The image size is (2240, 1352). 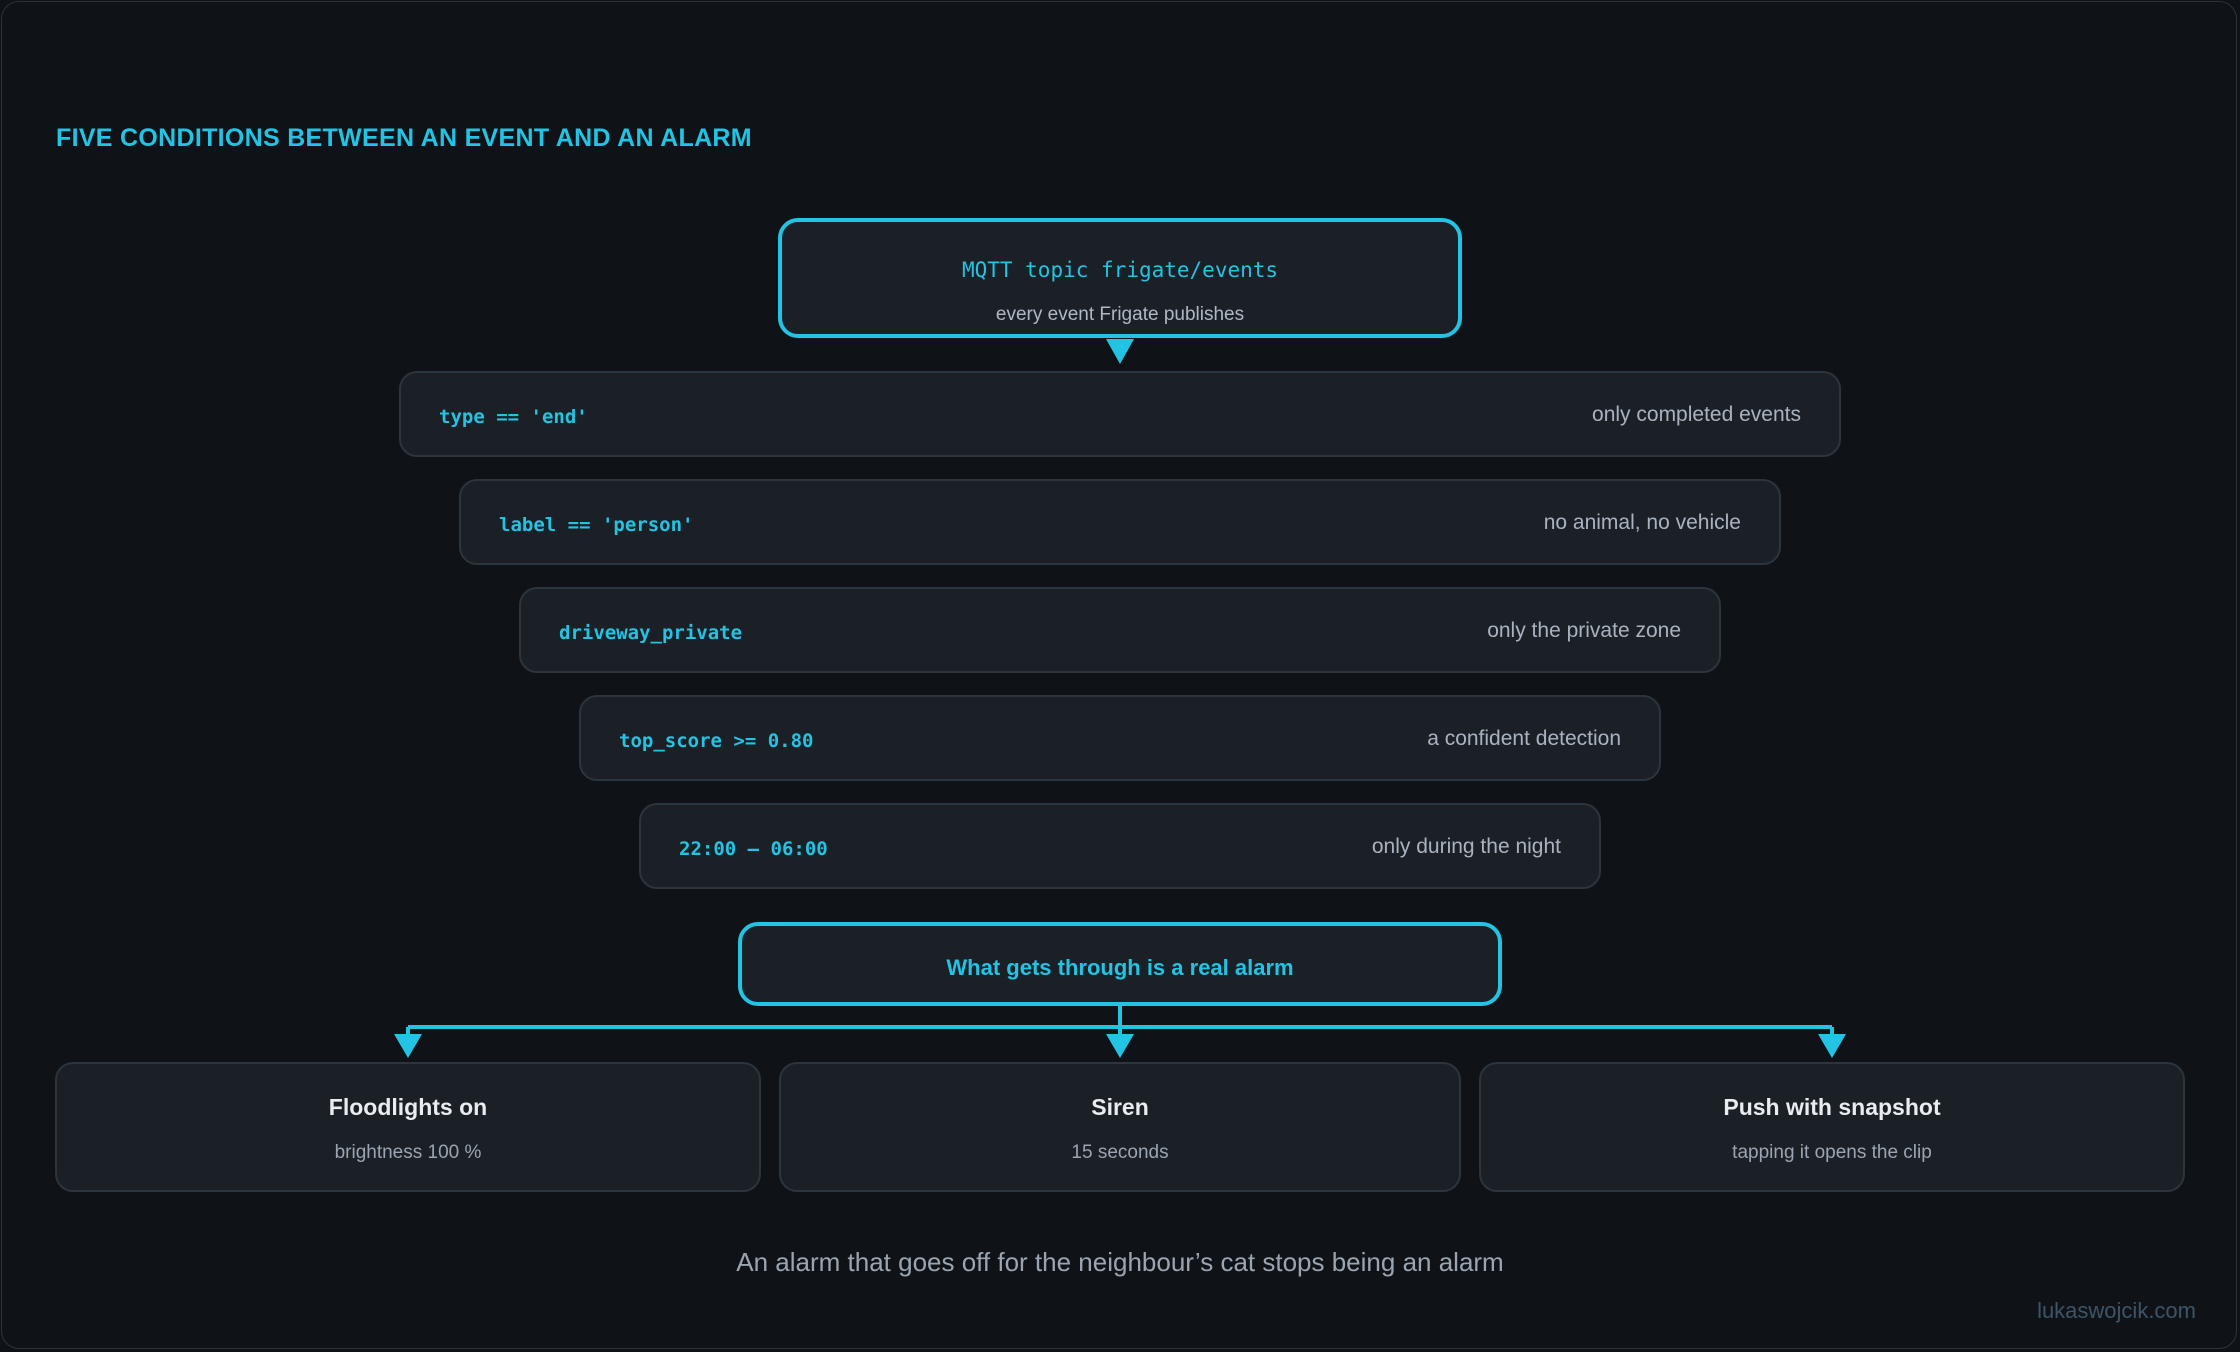 I want to click on condition-note: only completed events, so click(x=1696, y=414).